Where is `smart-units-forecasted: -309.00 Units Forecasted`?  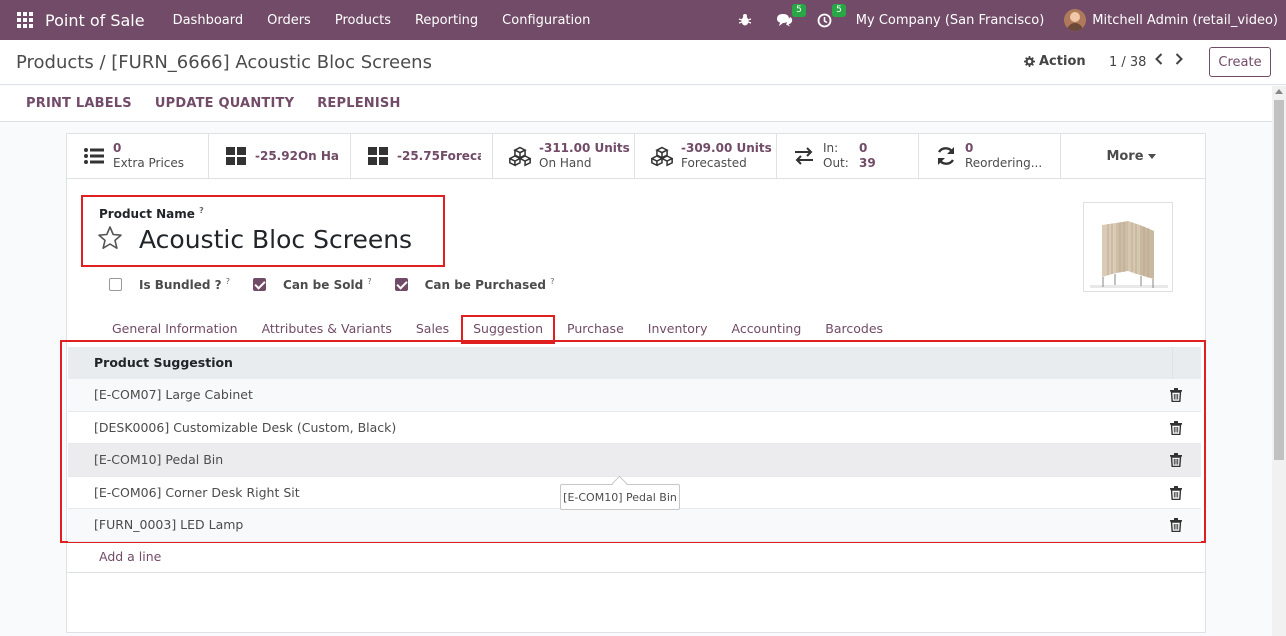 smart-units-forecasted: -309.00 Units Forecasted is located at coordinates (706, 156).